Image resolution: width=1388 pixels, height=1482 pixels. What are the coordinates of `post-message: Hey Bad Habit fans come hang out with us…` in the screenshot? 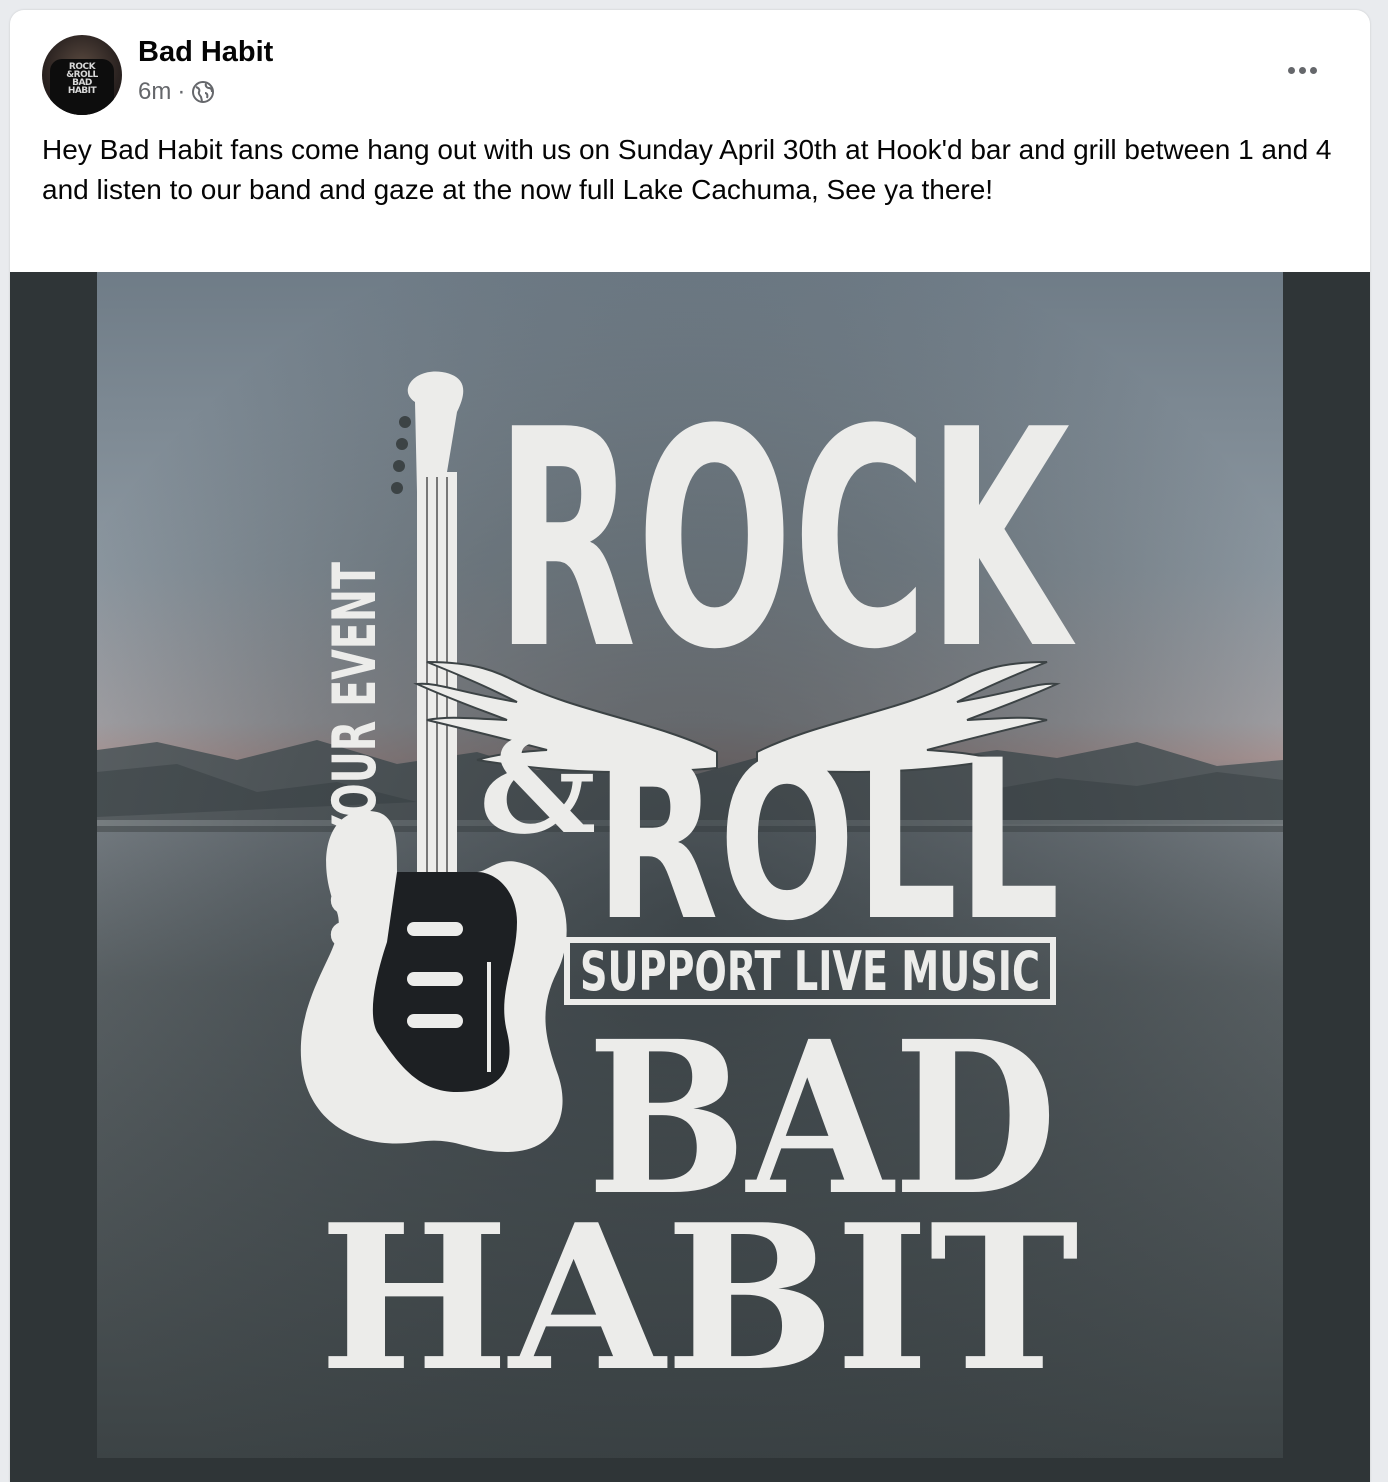 It's located at (687, 169).